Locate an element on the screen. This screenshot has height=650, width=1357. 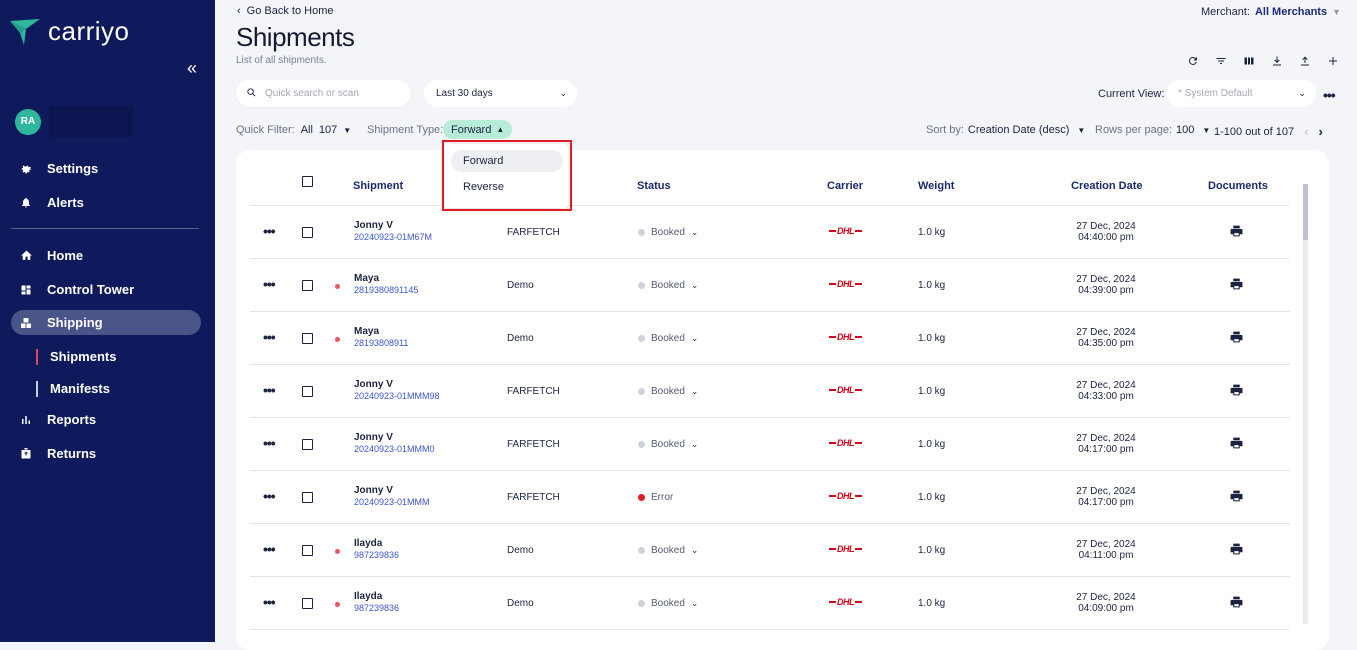
sidebar-subitem-shipments: Shipments is located at coordinates (76, 357).